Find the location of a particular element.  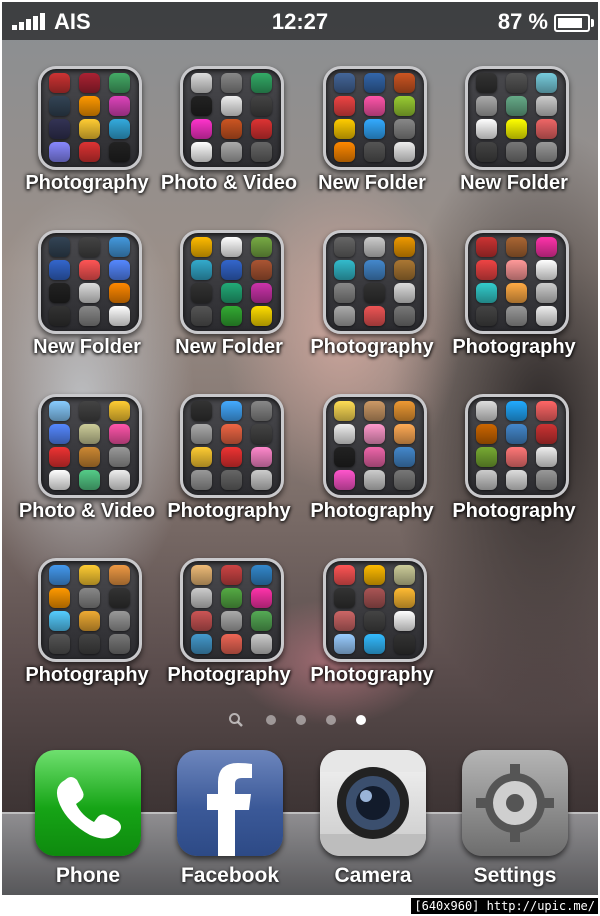

dock-app-phone: Phone is located at coordinates (85, 822).